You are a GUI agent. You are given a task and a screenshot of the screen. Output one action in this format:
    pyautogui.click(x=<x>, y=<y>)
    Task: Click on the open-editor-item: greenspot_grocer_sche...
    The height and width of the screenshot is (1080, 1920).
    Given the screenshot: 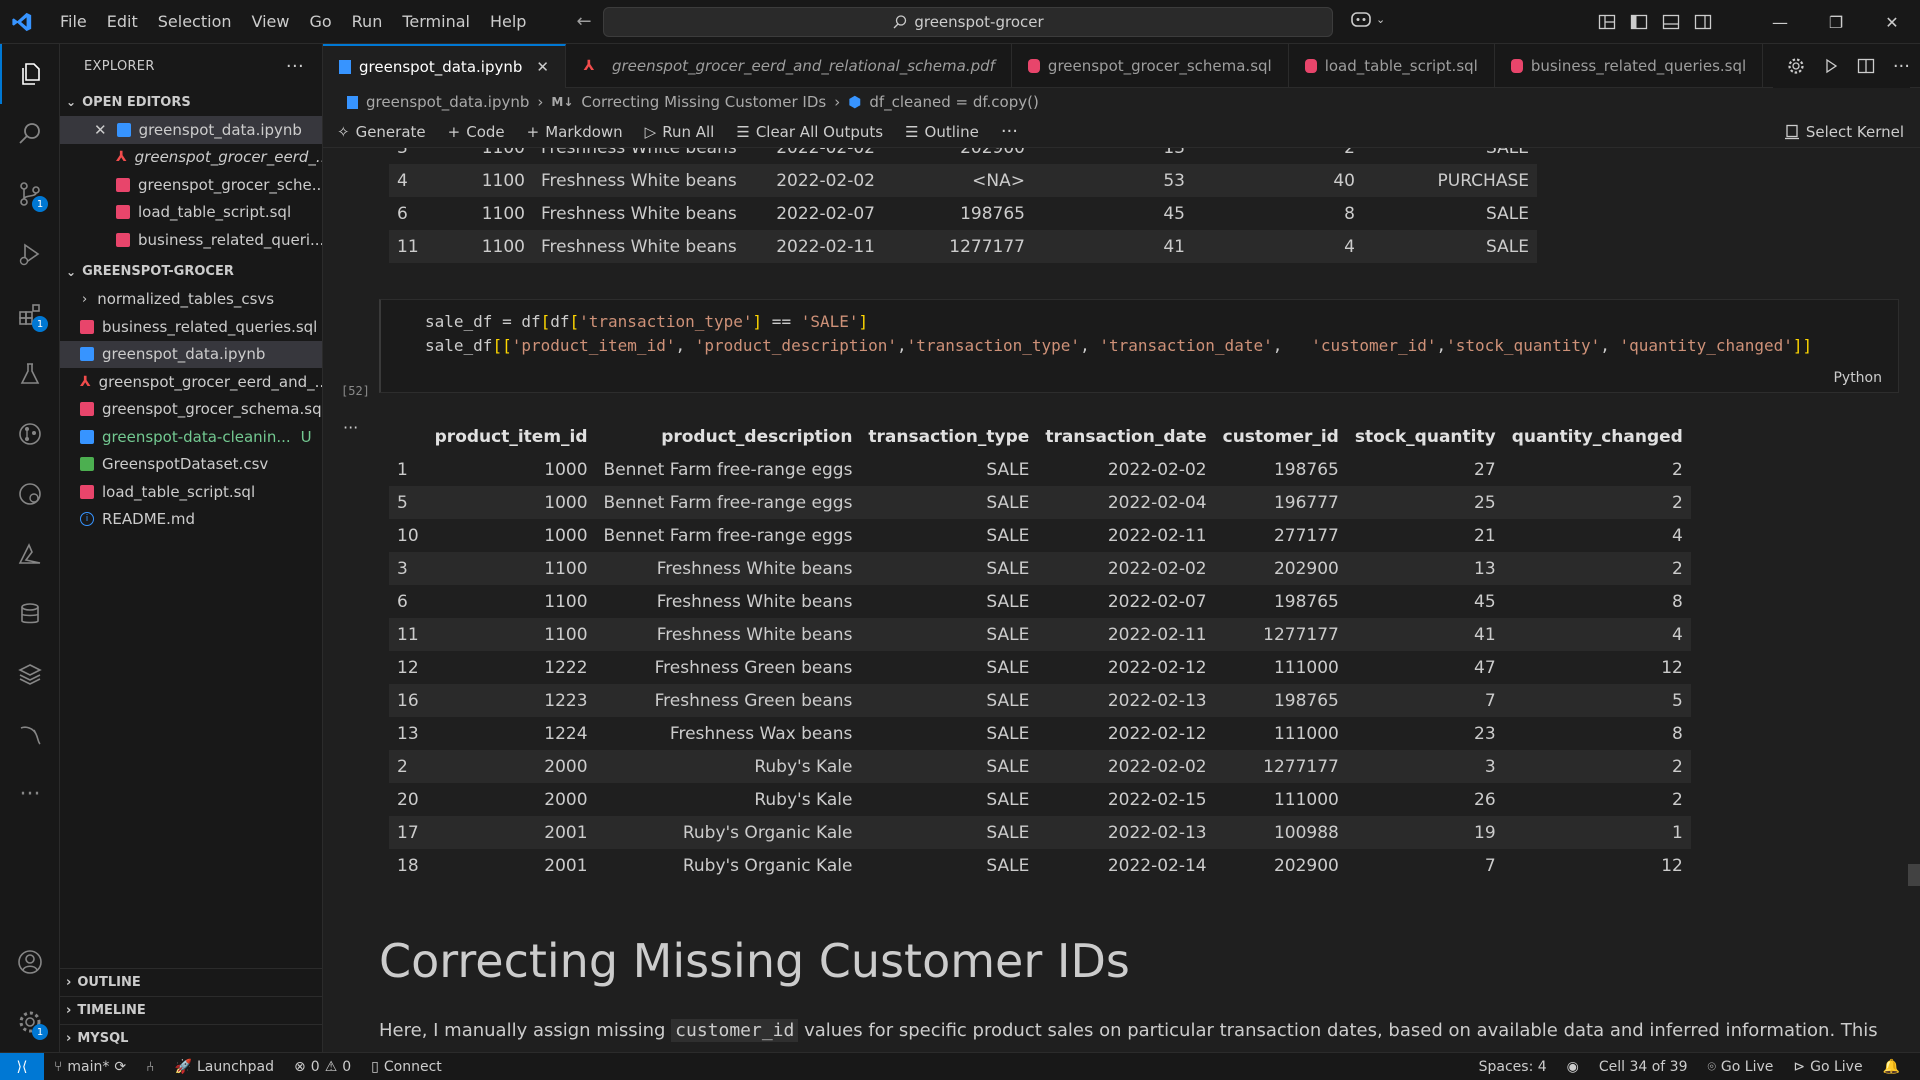 What is the action you would take?
    pyautogui.click(x=191, y=185)
    